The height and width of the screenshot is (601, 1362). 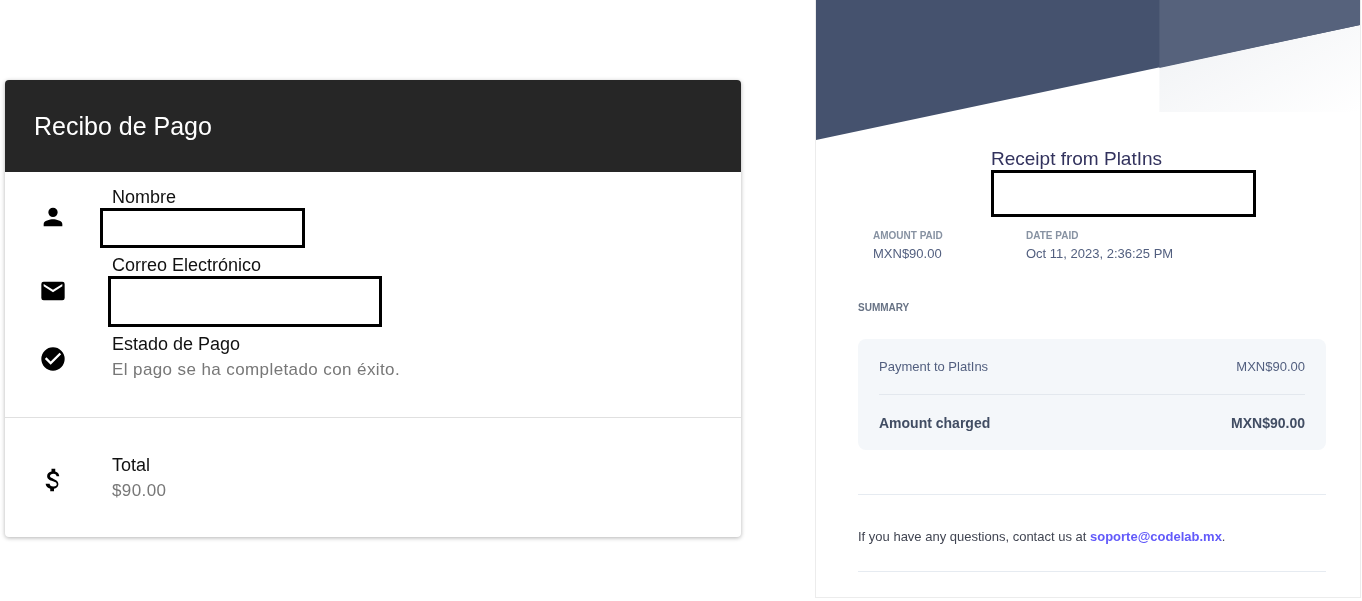 I want to click on field-label: Nombre, so click(x=145, y=197).